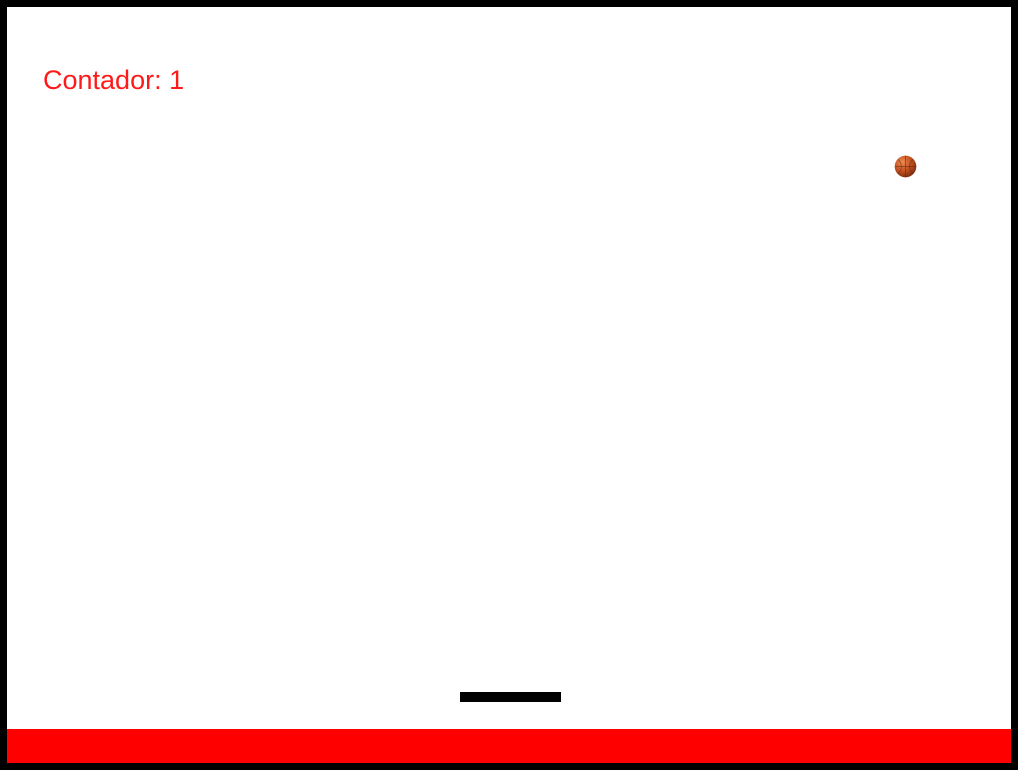 The image size is (1018, 770). I want to click on floor-bar, so click(509, 746).